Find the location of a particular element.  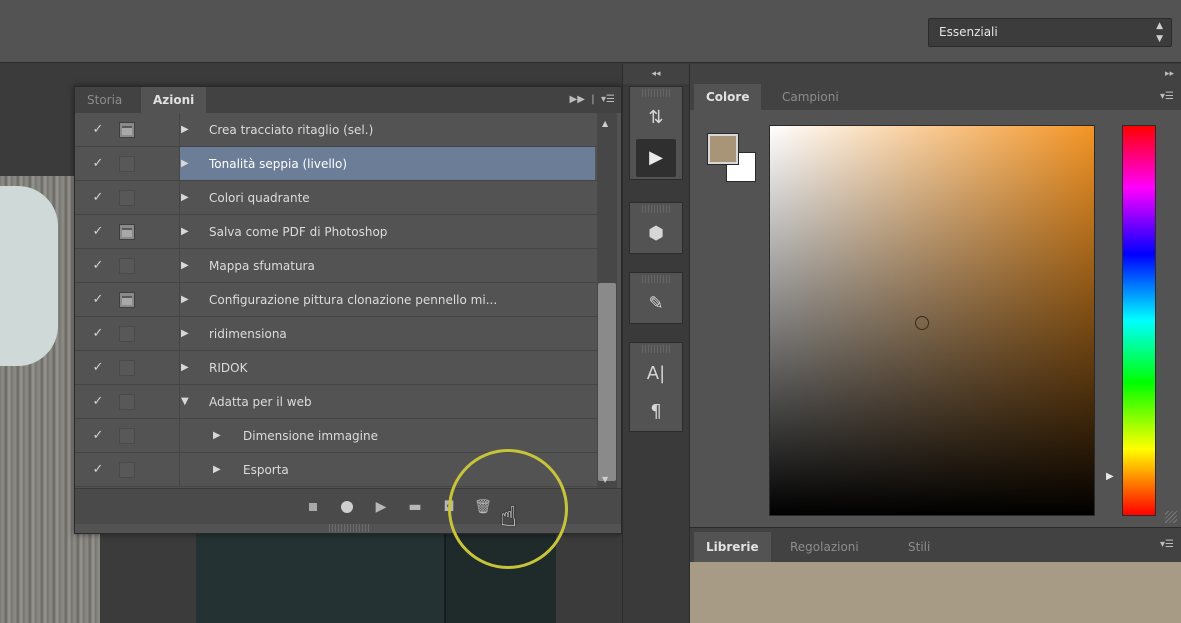

tab-color: Colore is located at coordinates (728, 97).